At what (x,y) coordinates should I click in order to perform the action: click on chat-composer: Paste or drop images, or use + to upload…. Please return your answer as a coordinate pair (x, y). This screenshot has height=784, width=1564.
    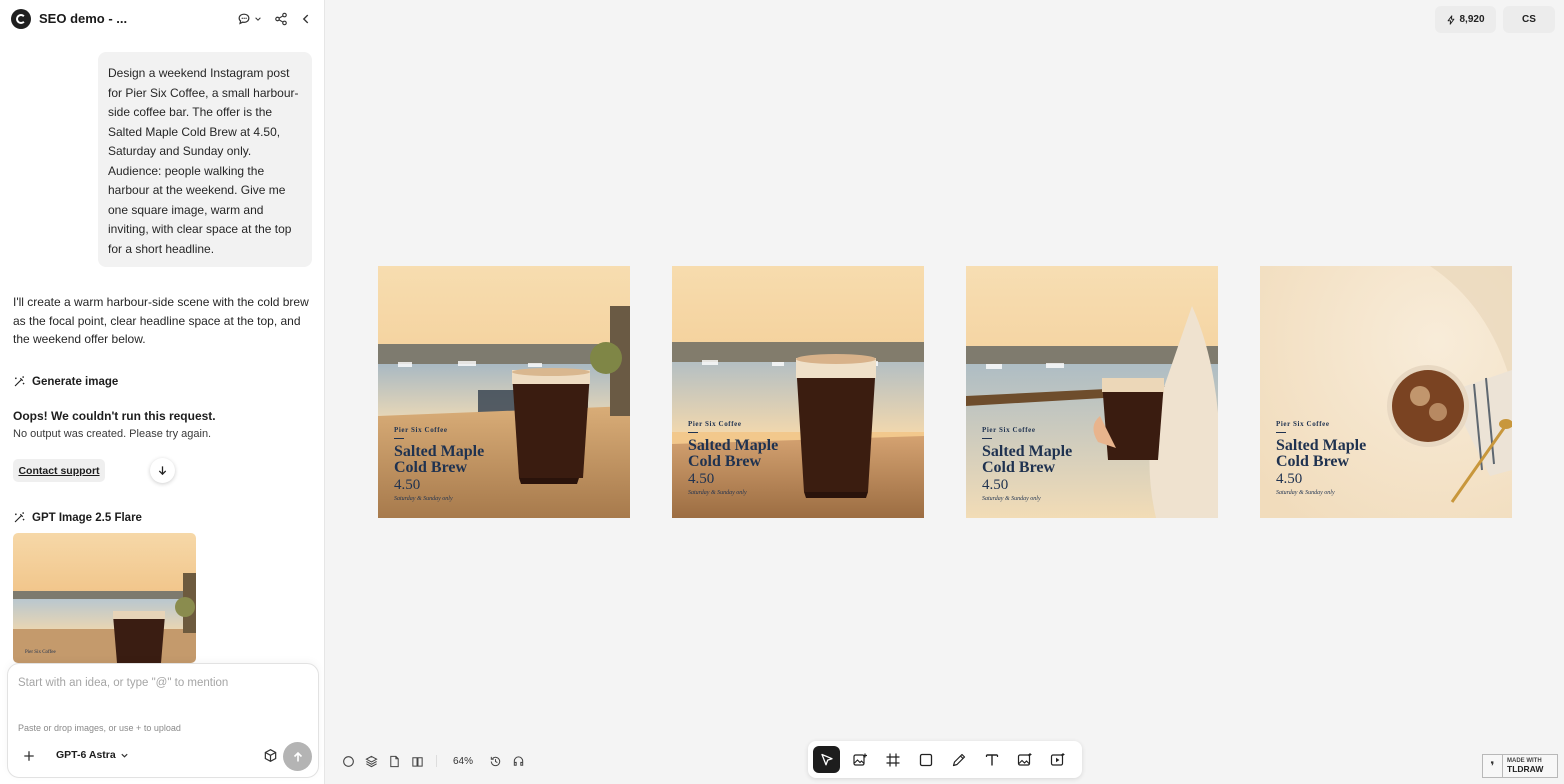
    Looking at the image, I should click on (163, 720).